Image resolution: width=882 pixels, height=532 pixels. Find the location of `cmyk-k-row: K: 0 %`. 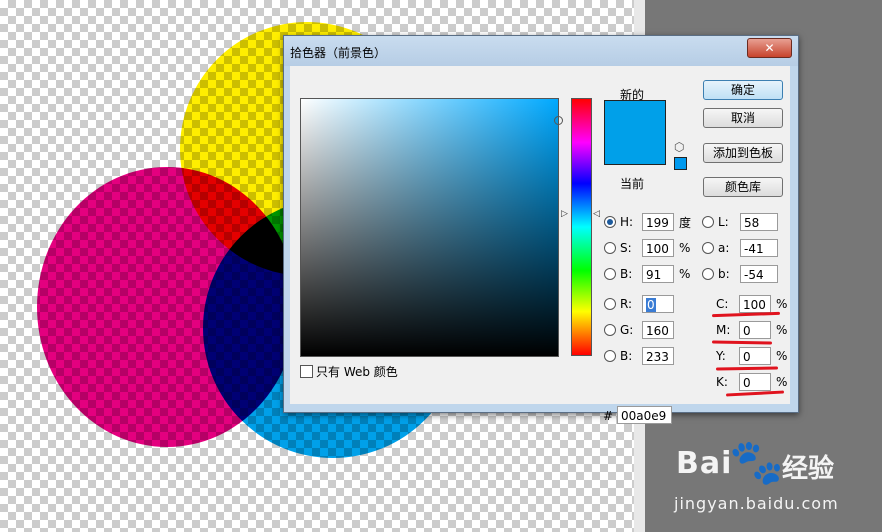

cmyk-k-row: K: 0 % is located at coordinates (751, 382).